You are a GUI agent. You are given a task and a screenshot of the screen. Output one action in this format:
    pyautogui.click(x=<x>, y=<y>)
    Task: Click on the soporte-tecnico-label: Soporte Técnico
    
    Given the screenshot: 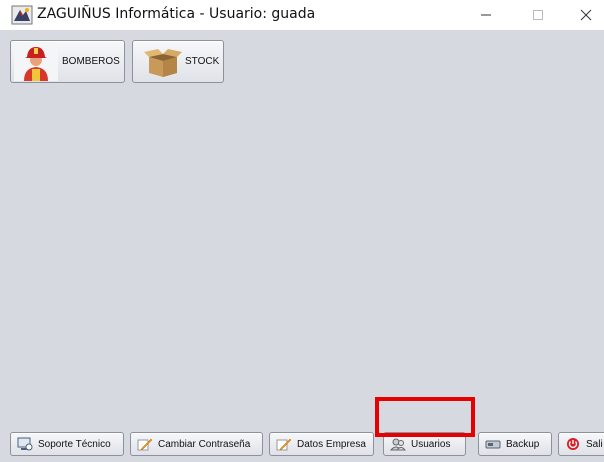 What is the action you would take?
    pyautogui.click(x=74, y=444)
    